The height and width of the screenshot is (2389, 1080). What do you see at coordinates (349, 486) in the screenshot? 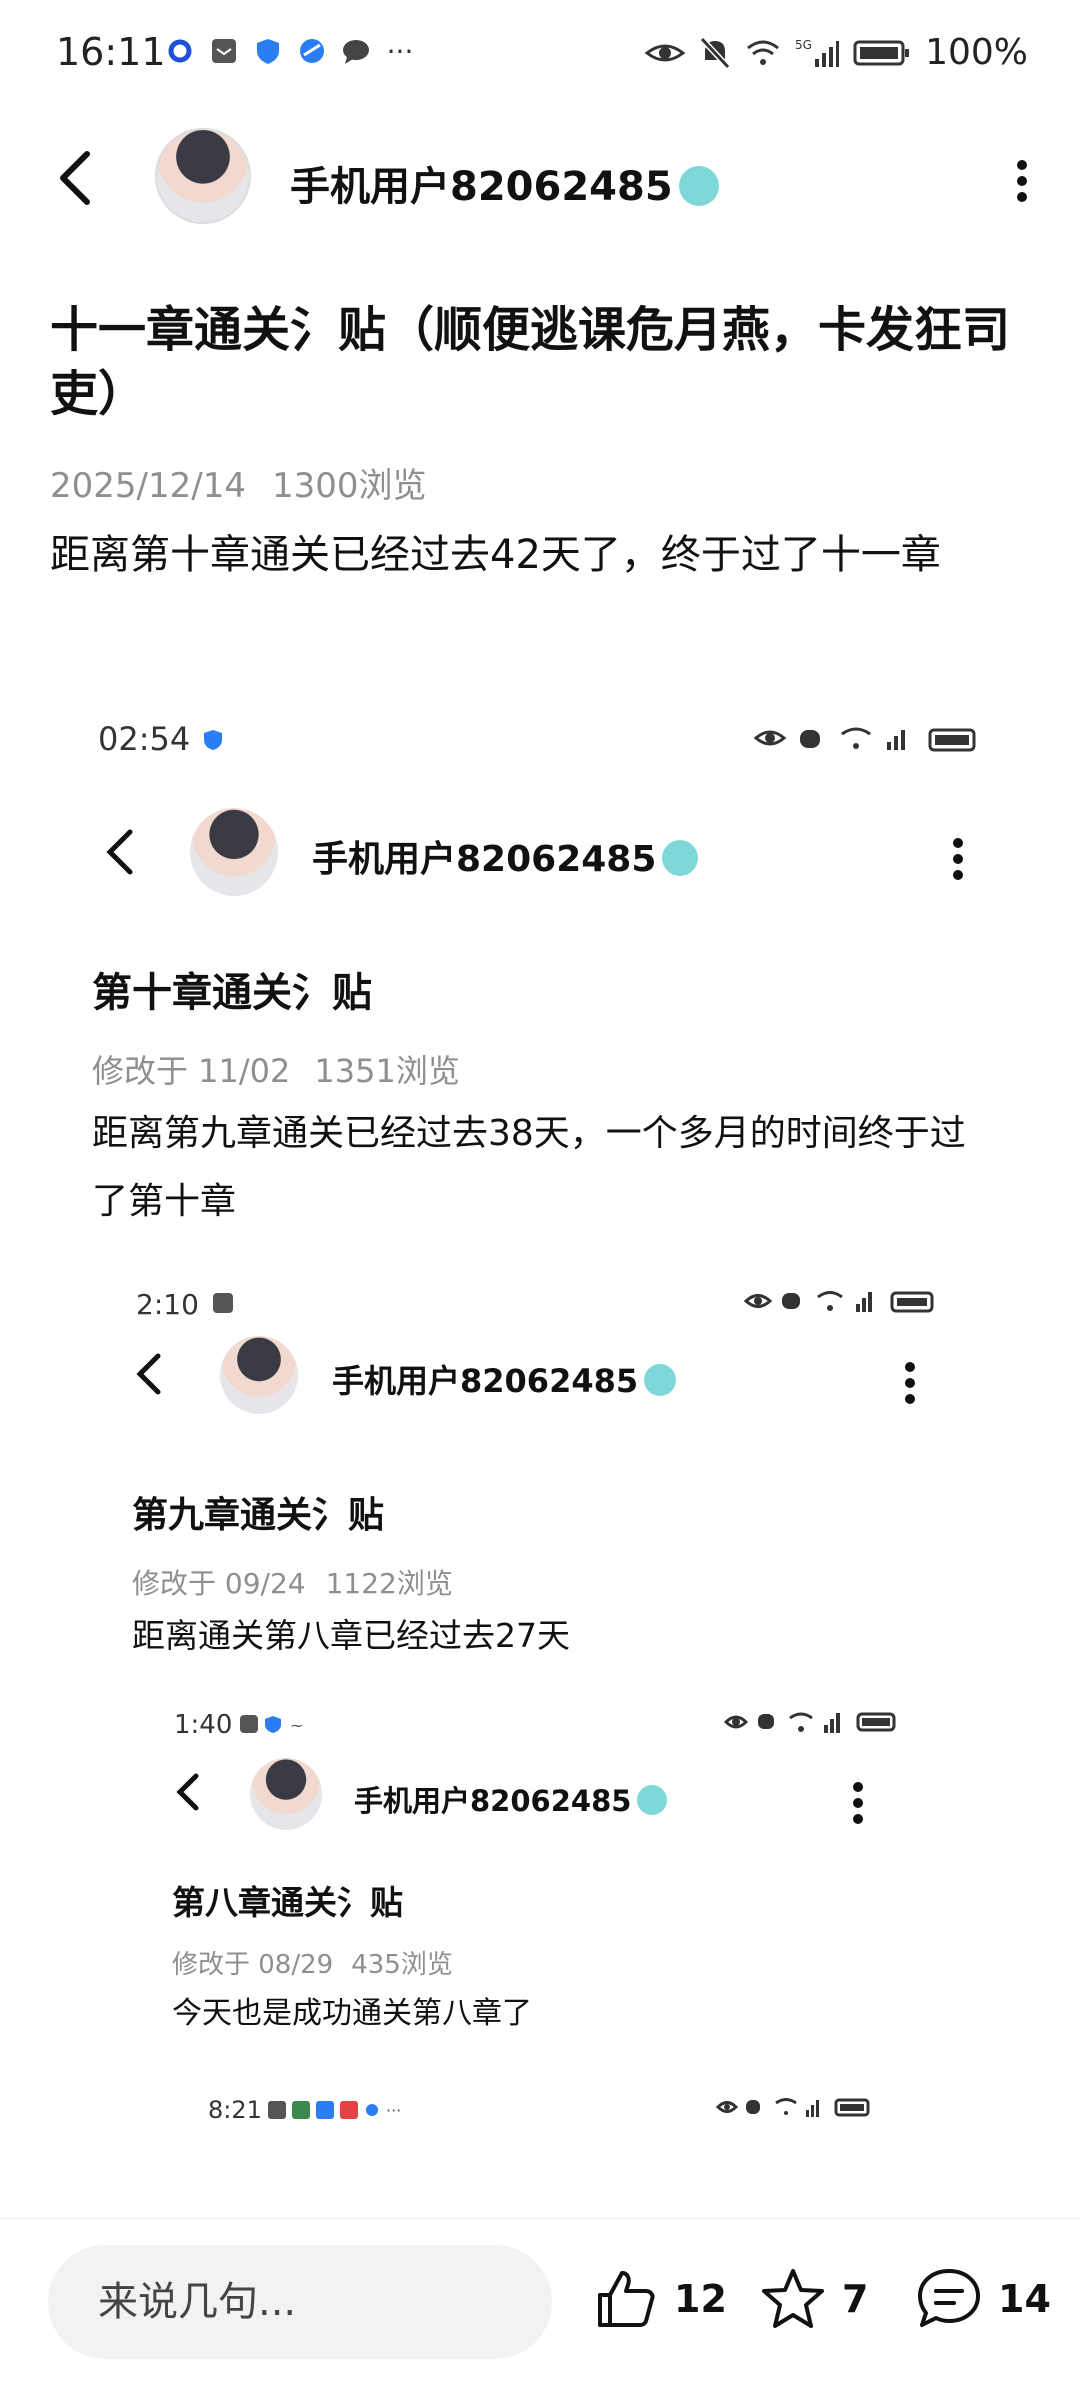
I see `post-views: 1300浏览` at bounding box center [349, 486].